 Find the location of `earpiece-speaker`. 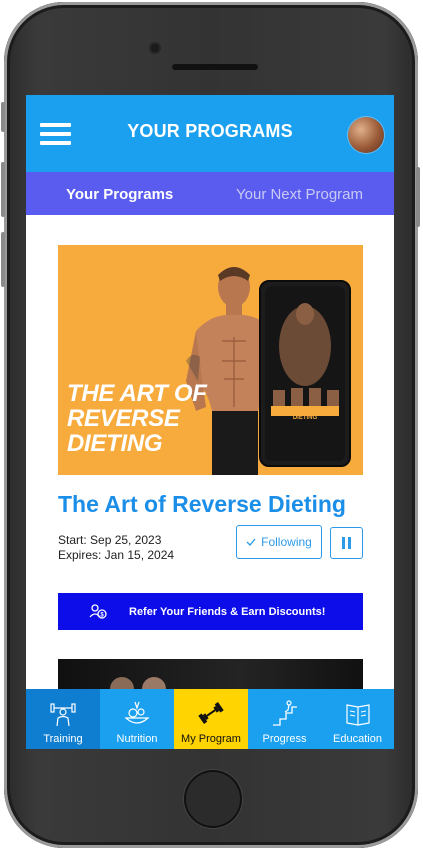

earpiece-speaker is located at coordinates (215, 67).